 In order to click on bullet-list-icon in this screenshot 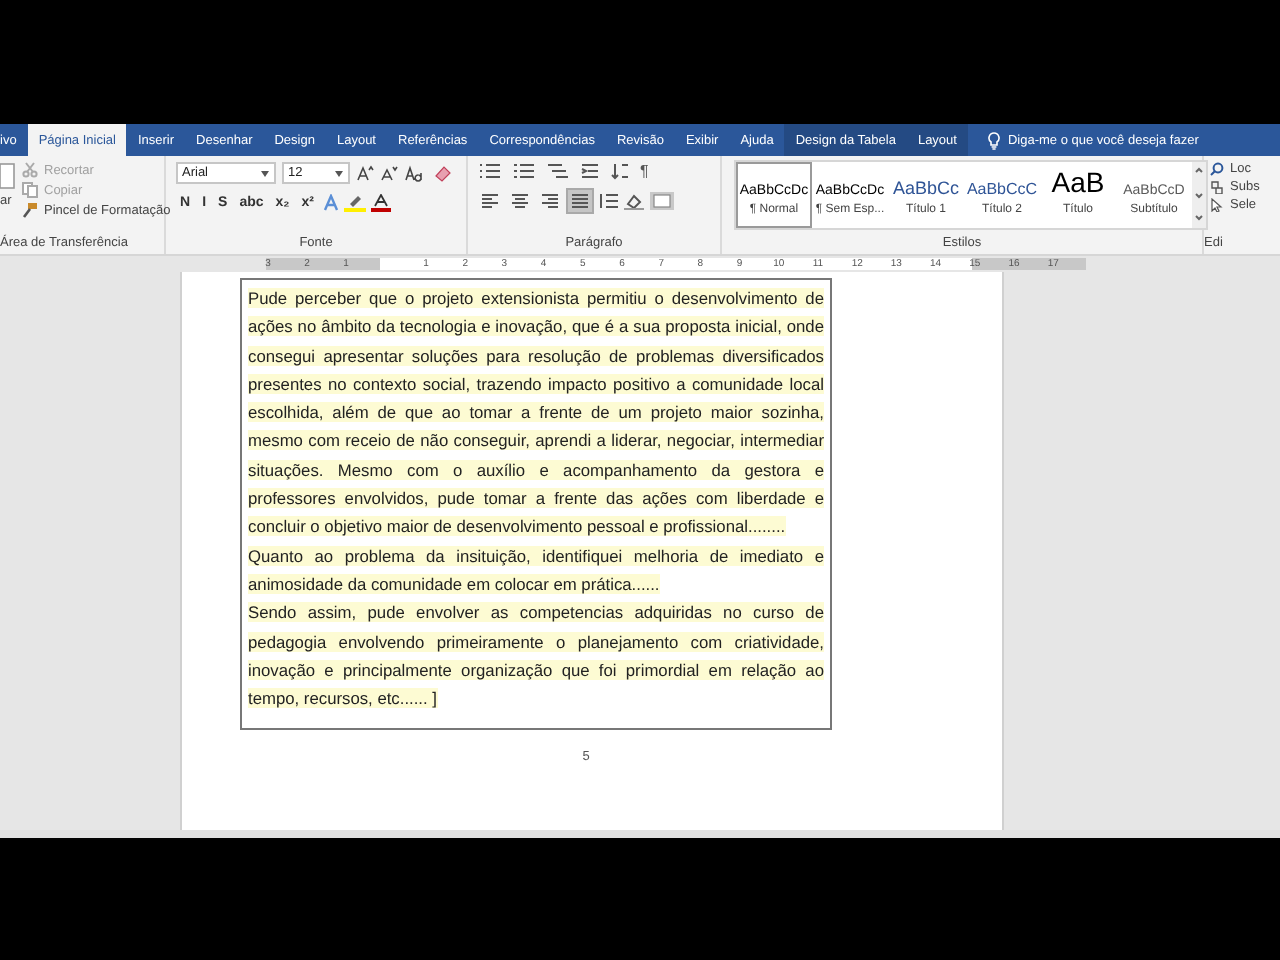, I will do `click(490, 171)`.